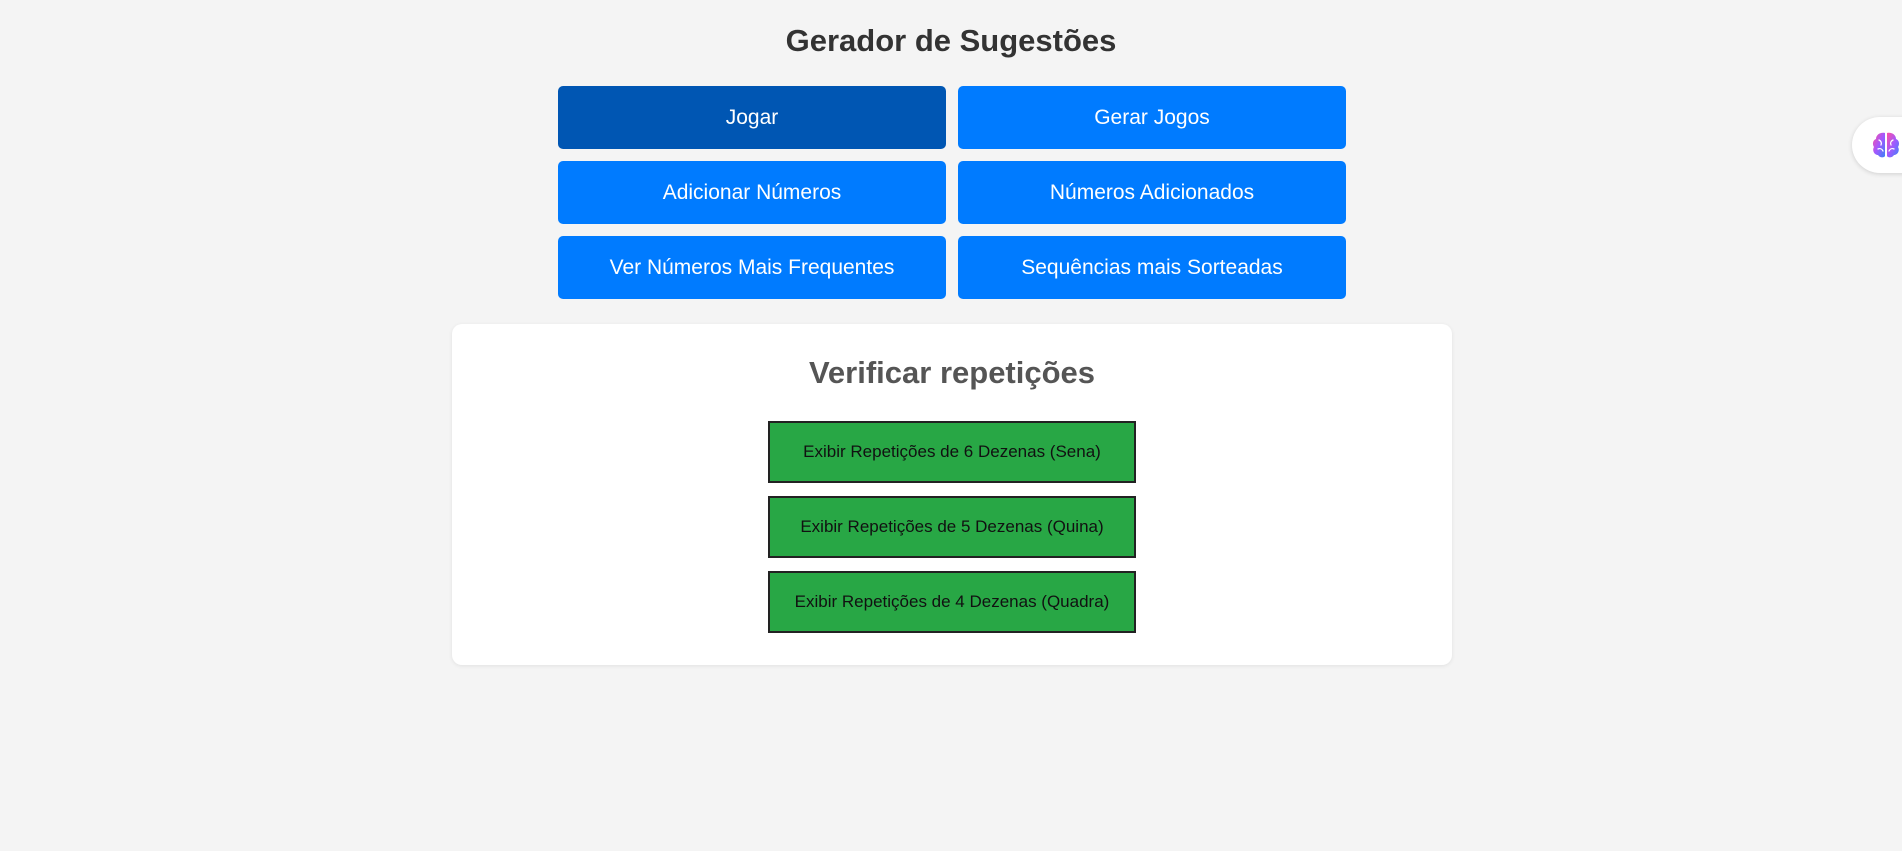 Image resolution: width=1902 pixels, height=851 pixels. What do you see at coordinates (1152, 267) in the screenshot?
I see `sequencias-mais-sorteadas-button: Sequências mais Sorteadas` at bounding box center [1152, 267].